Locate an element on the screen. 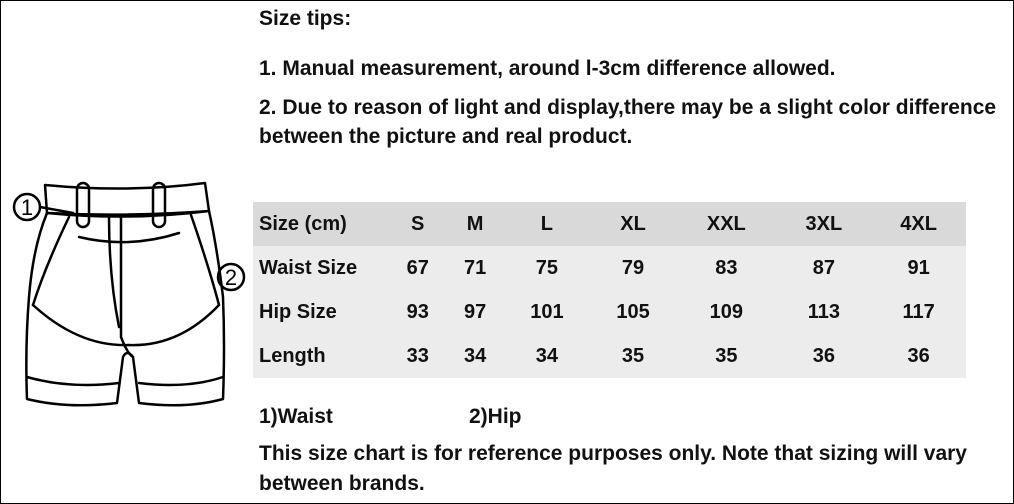  table-cell: 101 is located at coordinates (546, 312).